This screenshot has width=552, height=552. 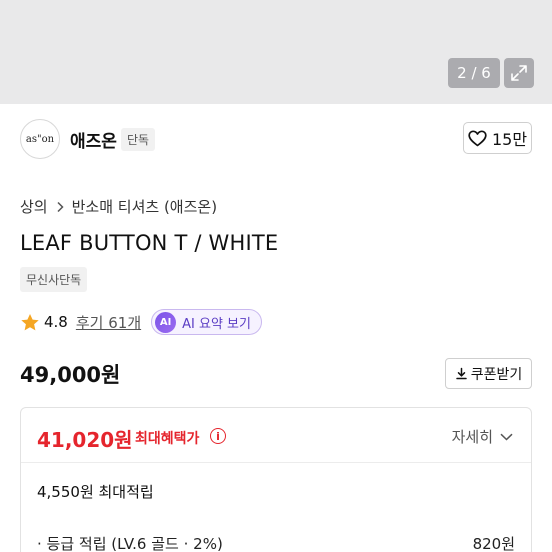 What do you see at coordinates (461, 373) in the screenshot?
I see `download-icon` at bounding box center [461, 373].